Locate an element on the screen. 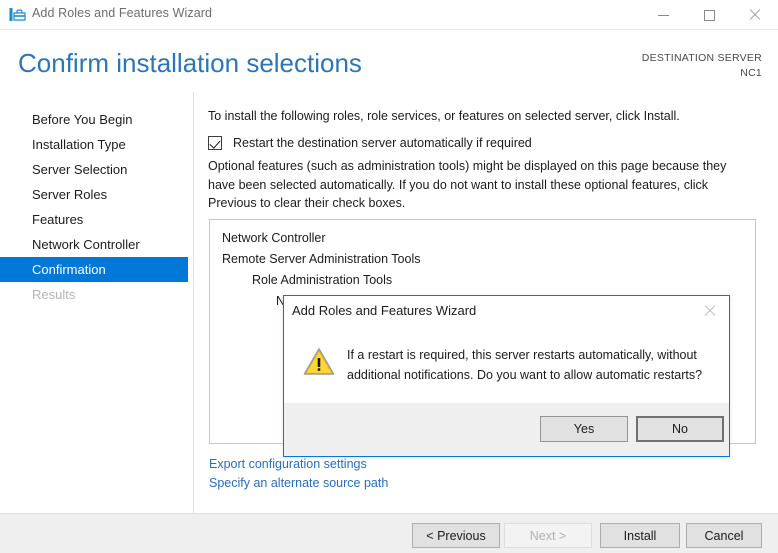  sidebar-item-server-selection: Server Selection is located at coordinates (96, 169).